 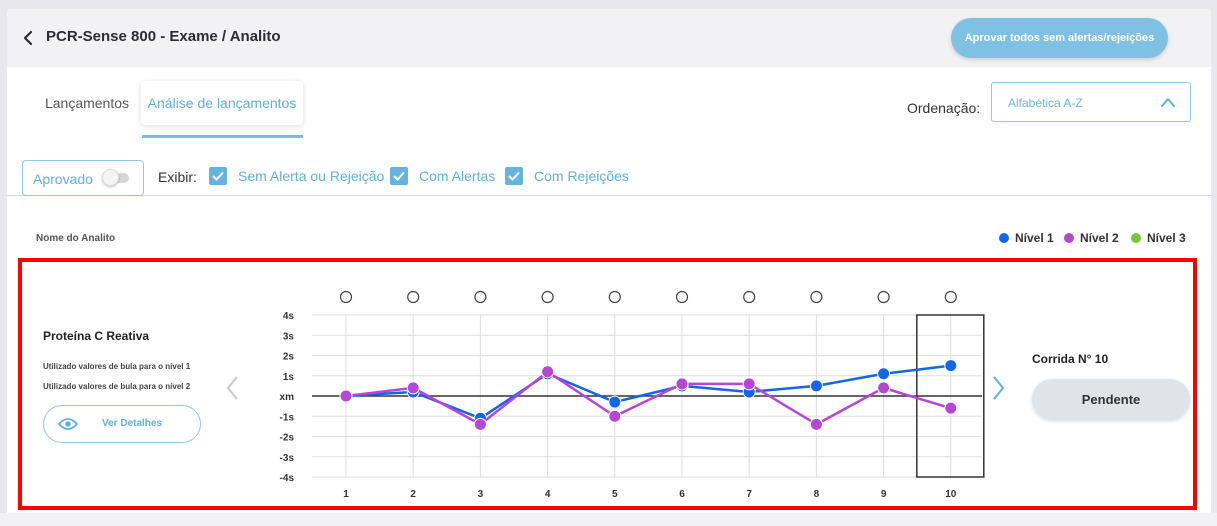 I want to click on legend-nivel-2: Nível 2, so click(x=1091, y=238).